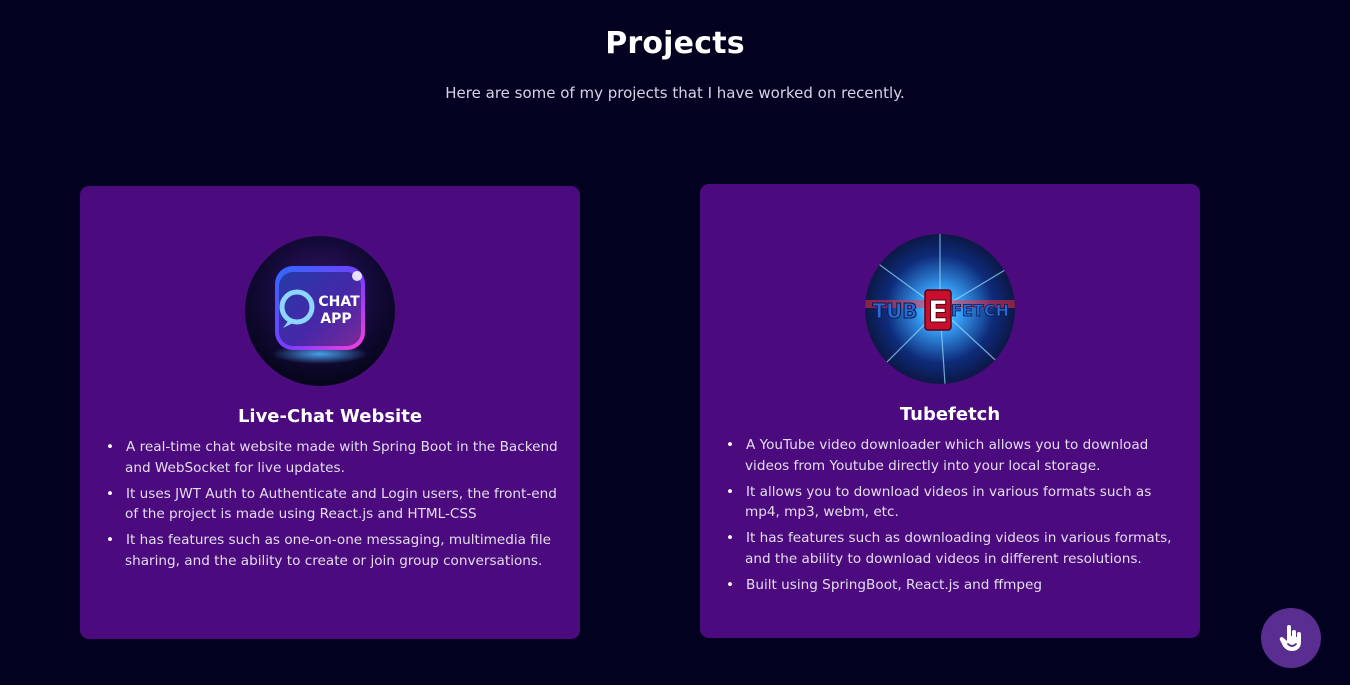 The image size is (1350, 685). I want to click on project-title: Tubefetch, so click(950, 414).